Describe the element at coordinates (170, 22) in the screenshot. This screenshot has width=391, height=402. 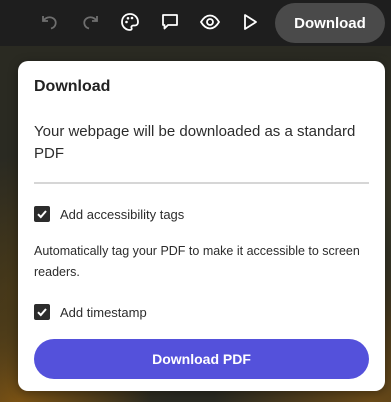
I see `comment-icon` at that location.